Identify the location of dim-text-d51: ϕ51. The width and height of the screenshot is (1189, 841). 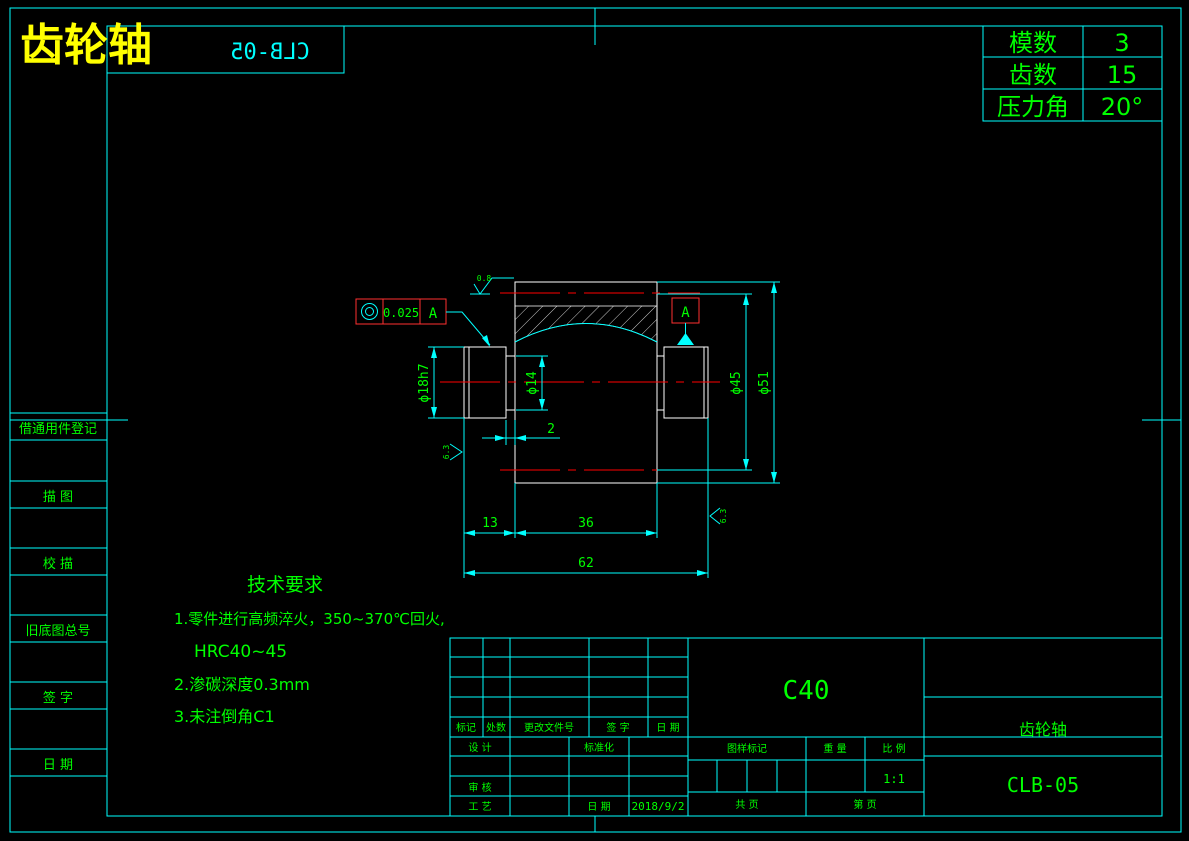
(764, 382).